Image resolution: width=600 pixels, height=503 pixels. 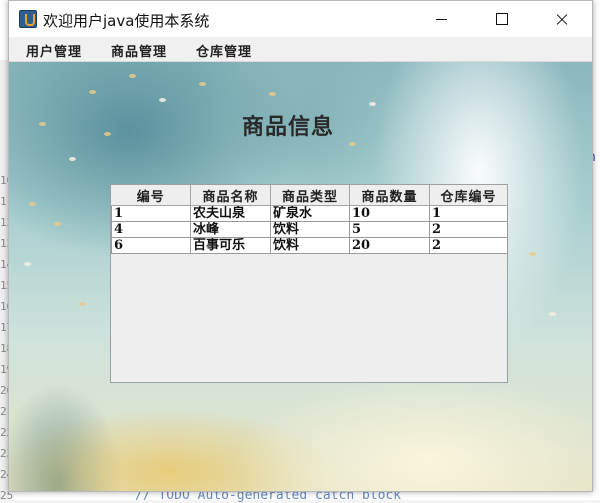 What do you see at coordinates (230, 195) in the screenshot?
I see `column-header-product-name: 商品名称` at bounding box center [230, 195].